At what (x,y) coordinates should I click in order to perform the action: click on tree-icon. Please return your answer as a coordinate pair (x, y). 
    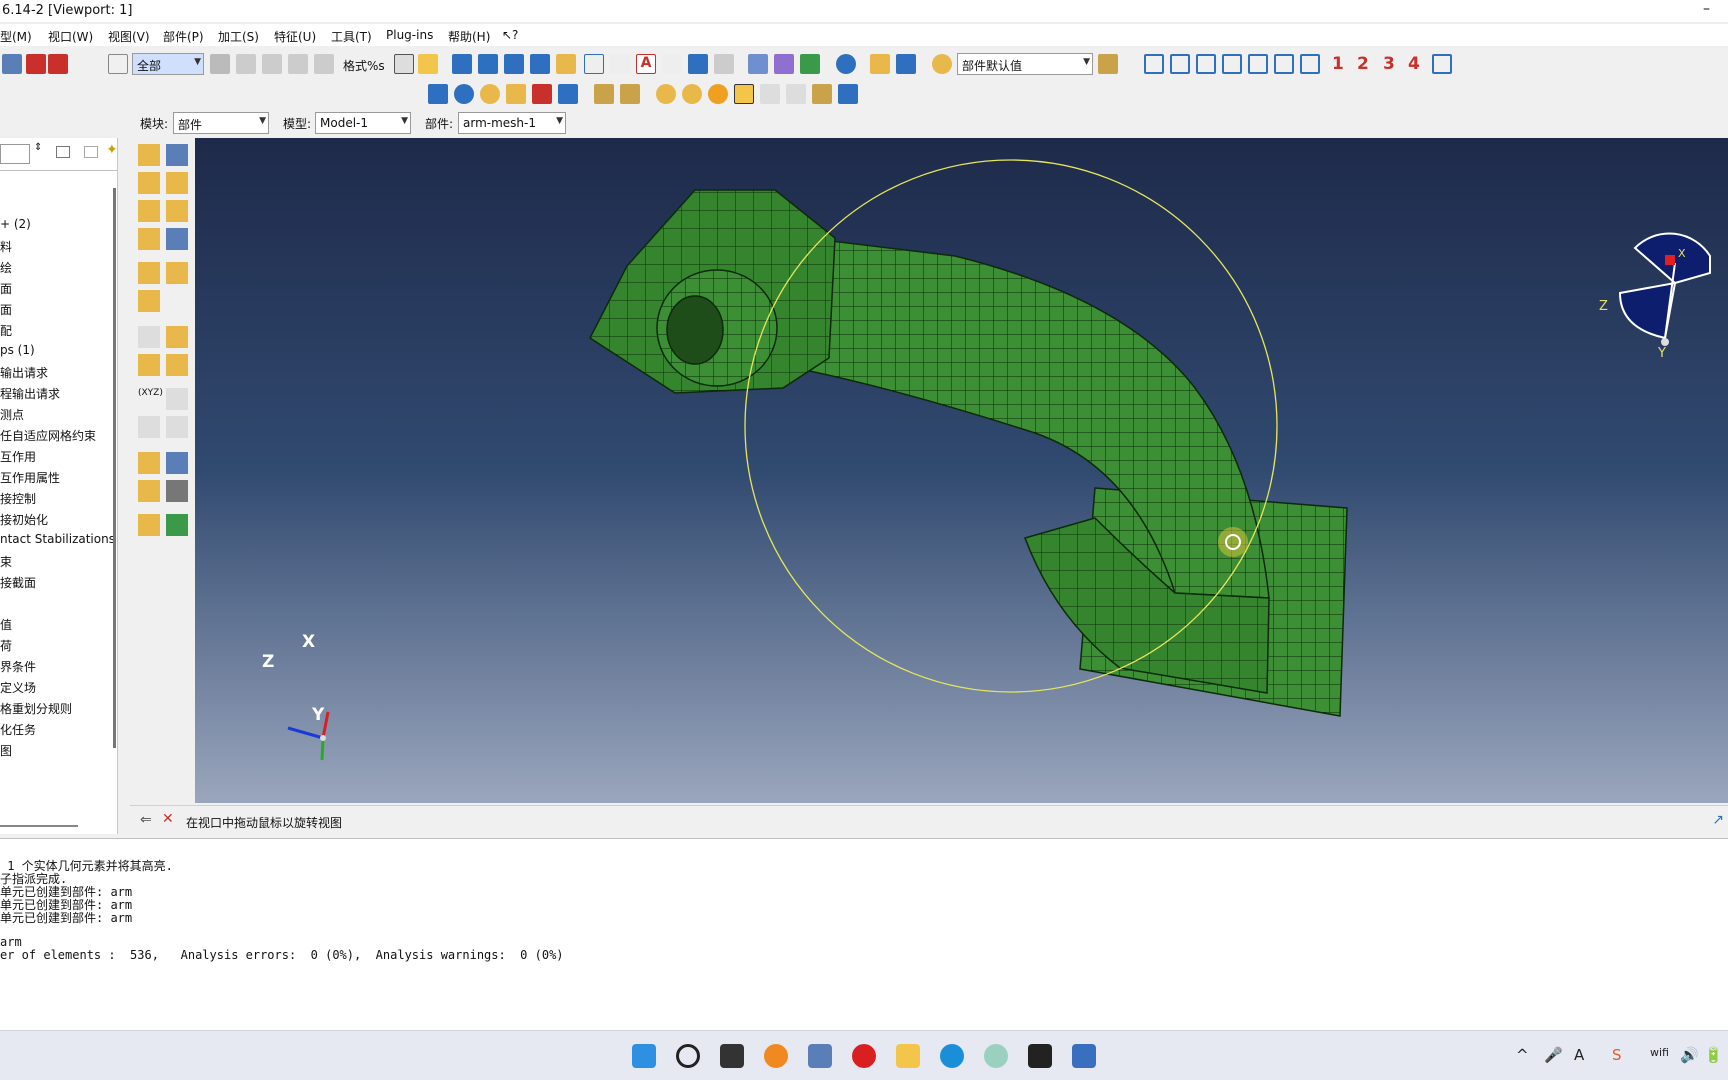
    Looking at the image, I should click on (822, 94).